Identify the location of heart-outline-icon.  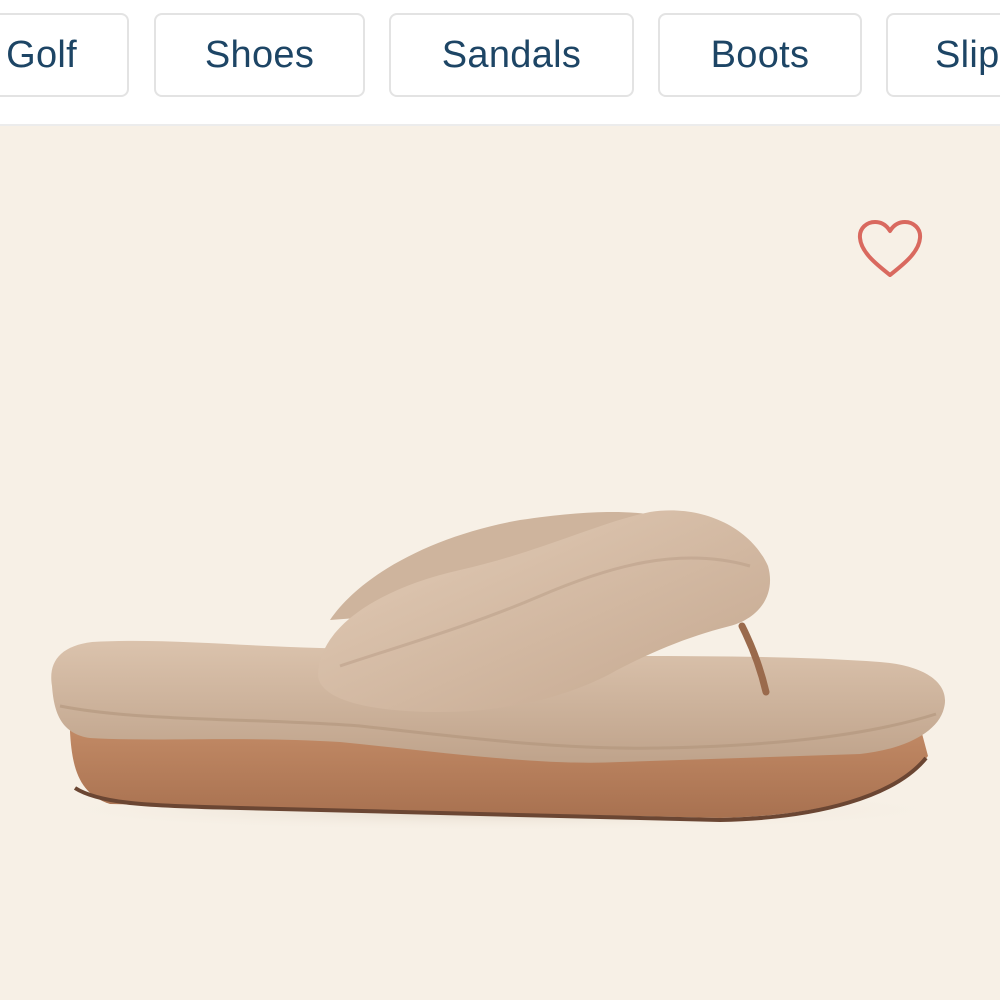
(890, 248).